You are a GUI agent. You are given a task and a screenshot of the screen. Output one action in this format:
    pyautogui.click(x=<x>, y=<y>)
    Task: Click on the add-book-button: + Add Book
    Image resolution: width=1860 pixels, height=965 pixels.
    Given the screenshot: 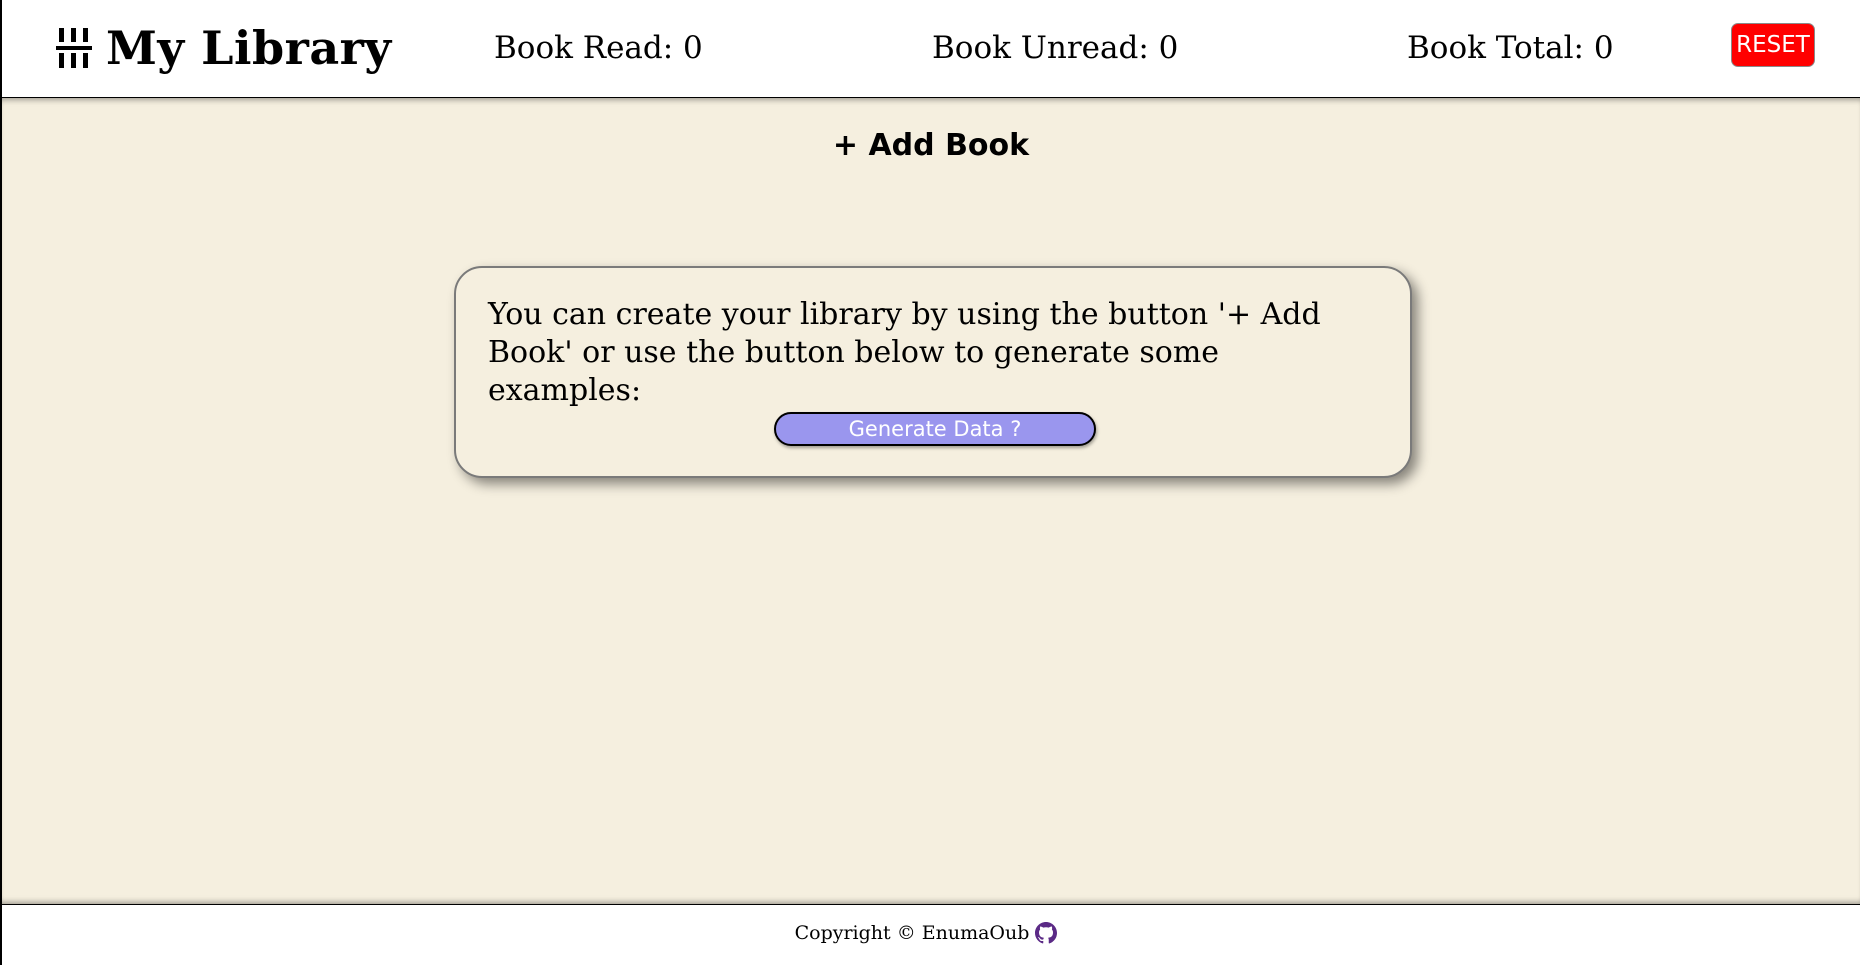 What is the action you would take?
    pyautogui.click(x=931, y=145)
    